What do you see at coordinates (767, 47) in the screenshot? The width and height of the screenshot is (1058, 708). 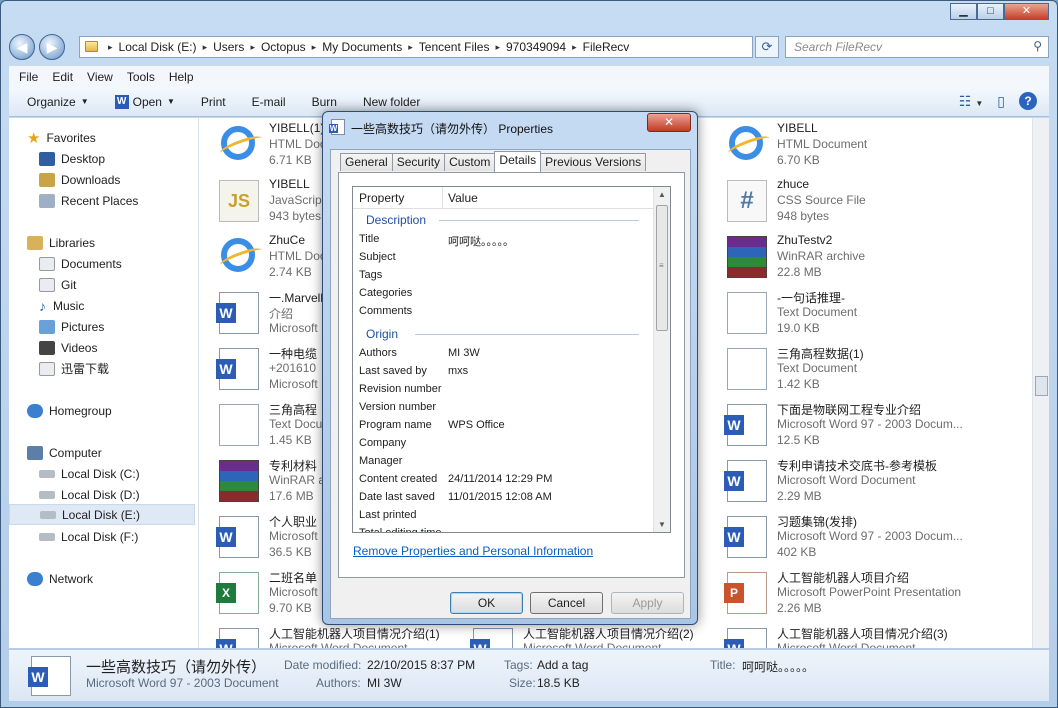 I see `refresh-icon: ⟳` at bounding box center [767, 47].